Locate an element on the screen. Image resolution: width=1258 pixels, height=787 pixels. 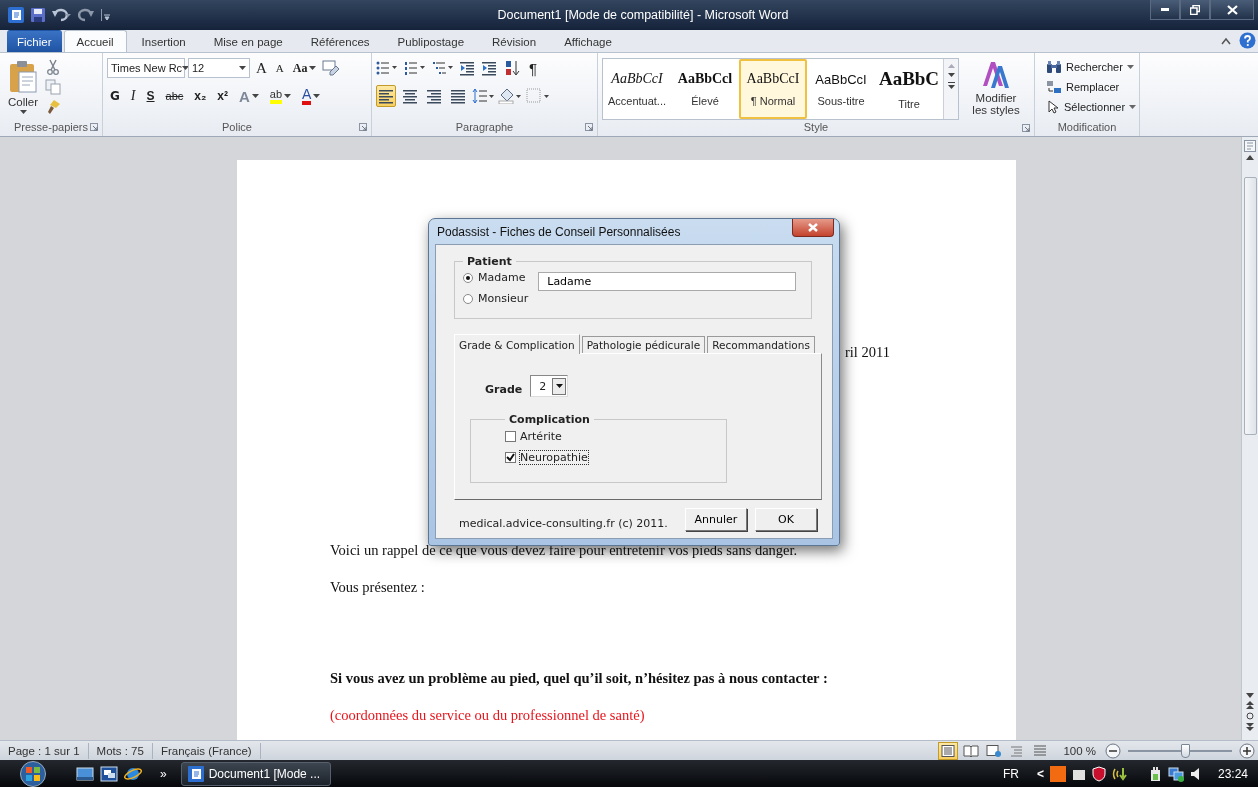
more-icon is located at coordinates (951, 85).